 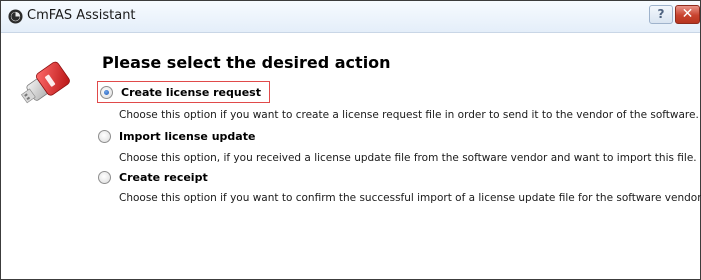 What do you see at coordinates (246, 62) in the screenshot?
I see `page-title: Please select the desired action` at bounding box center [246, 62].